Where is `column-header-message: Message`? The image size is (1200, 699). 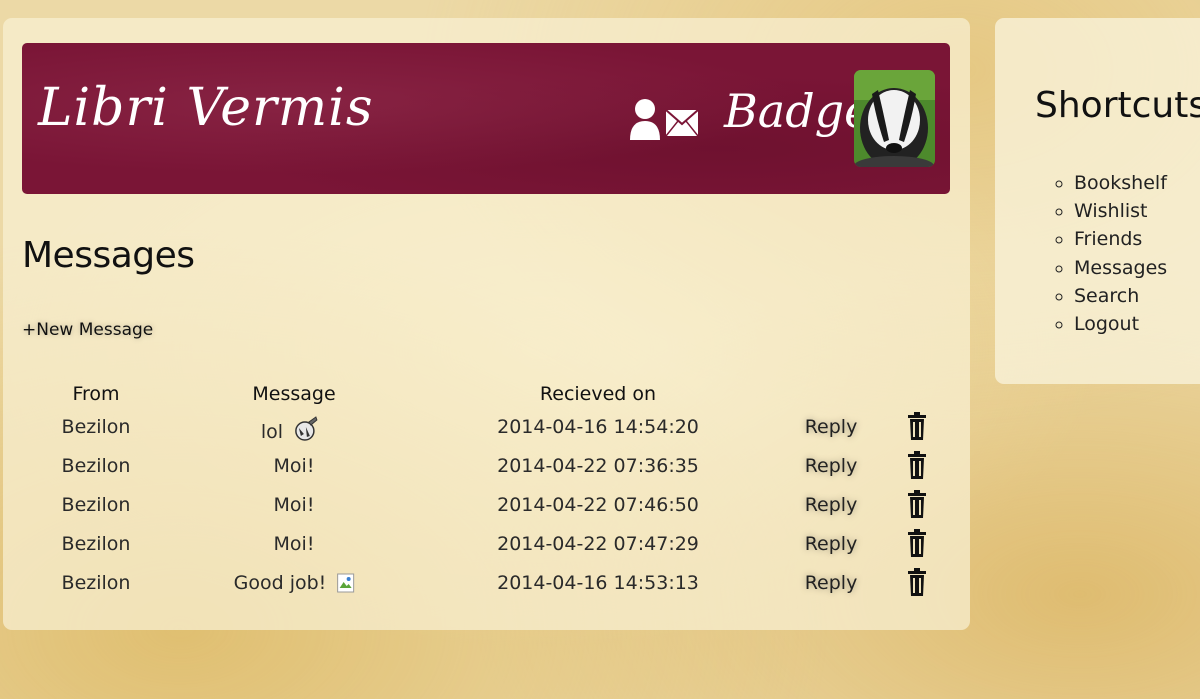 column-header-message: Message is located at coordinates (294, 394).